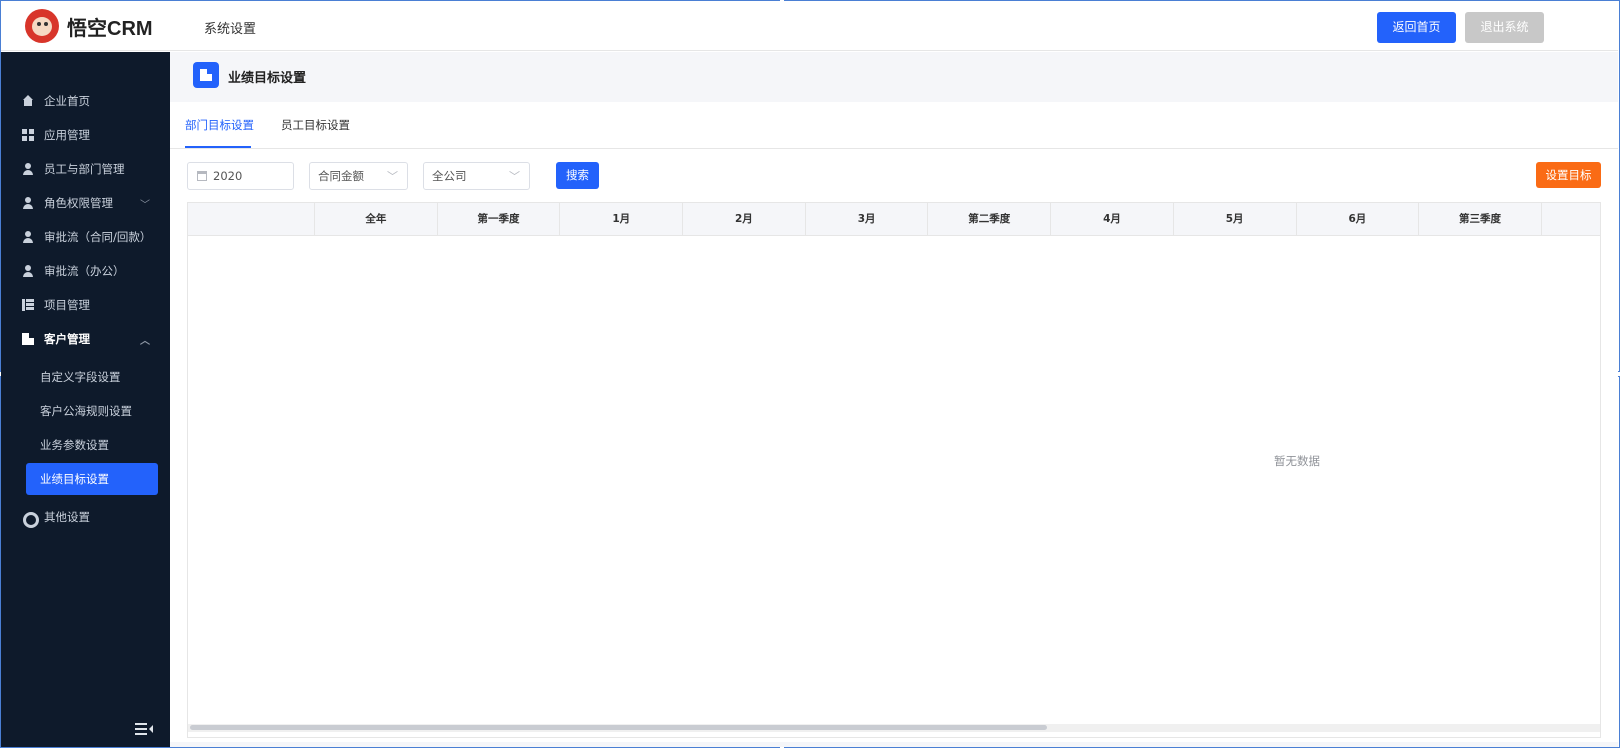 This screenshot has height=748, width=1620. I want to click on metric-value: 合同金额, so click(341, 176).